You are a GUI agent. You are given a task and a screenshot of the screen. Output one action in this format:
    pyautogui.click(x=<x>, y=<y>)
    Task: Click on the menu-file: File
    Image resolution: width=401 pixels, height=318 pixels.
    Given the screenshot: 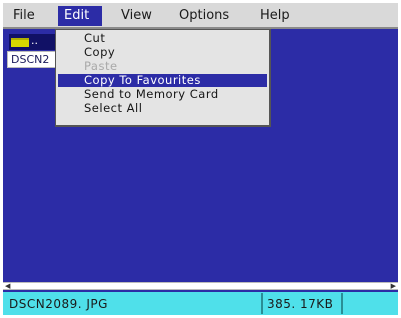 What is the action you would take?
    pyautogui.click(x=24, y=16)
    